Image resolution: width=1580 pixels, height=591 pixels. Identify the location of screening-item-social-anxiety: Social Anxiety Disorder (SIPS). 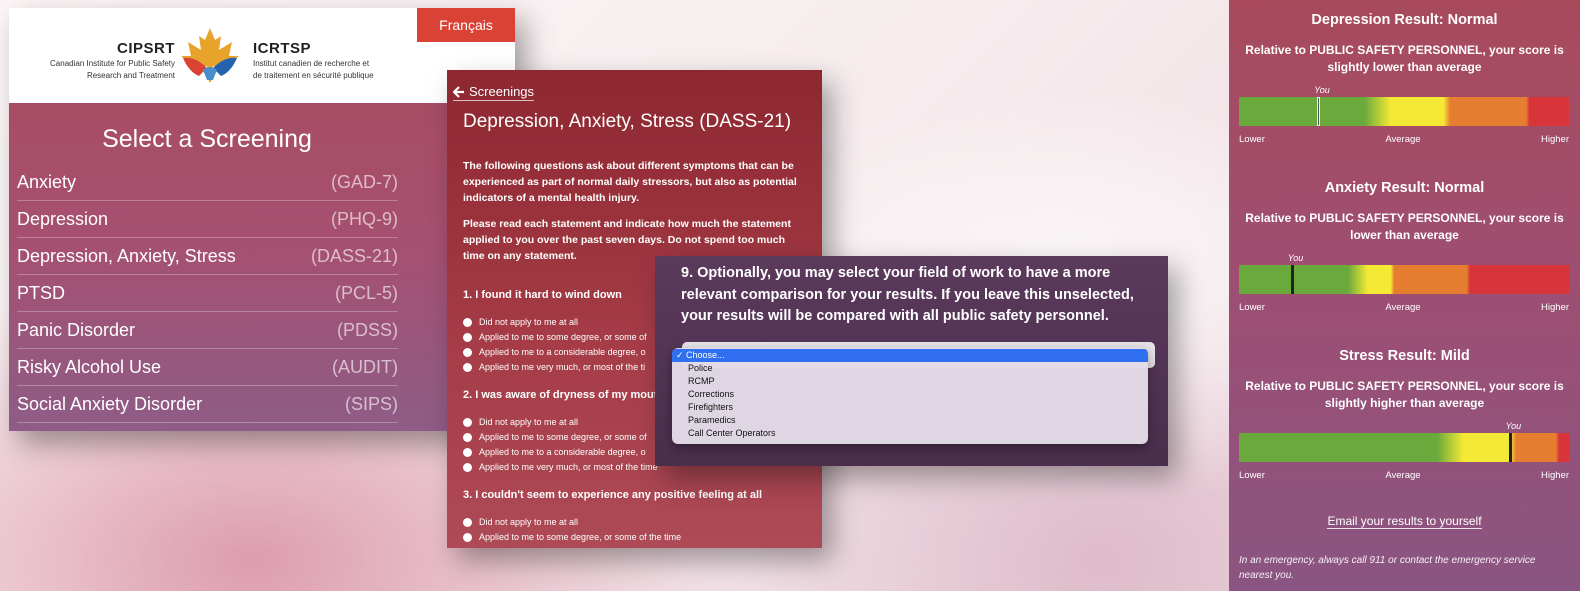
(207, 404).